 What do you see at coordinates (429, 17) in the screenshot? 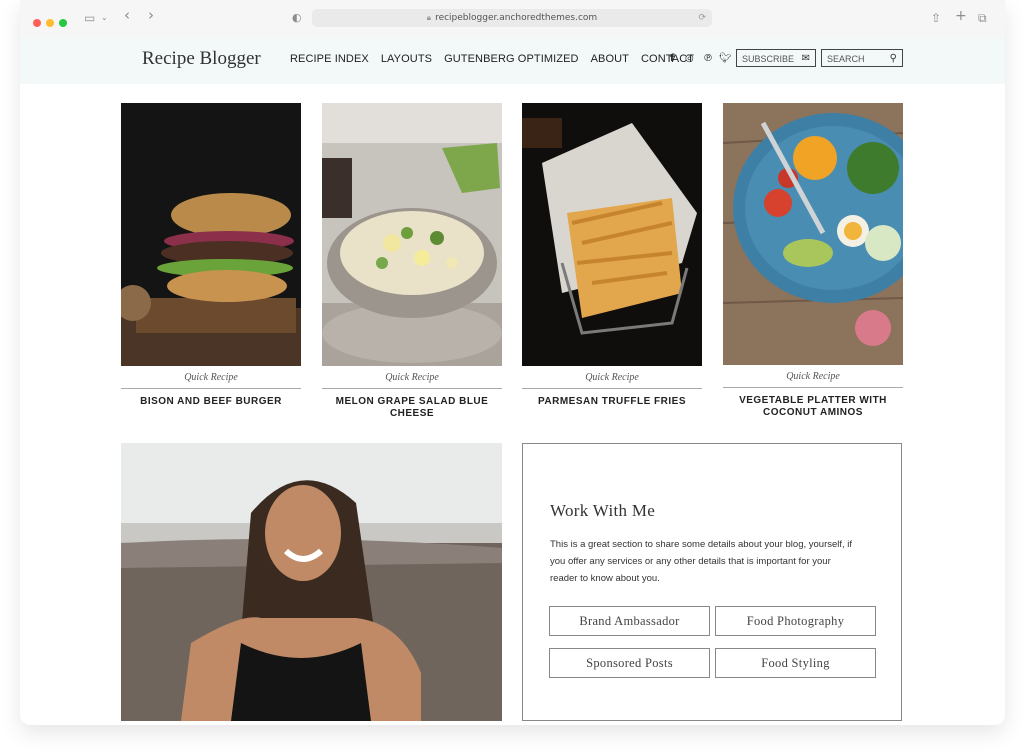
I see `lock-icon: 🔒︎` at bounding box center [429, 17].